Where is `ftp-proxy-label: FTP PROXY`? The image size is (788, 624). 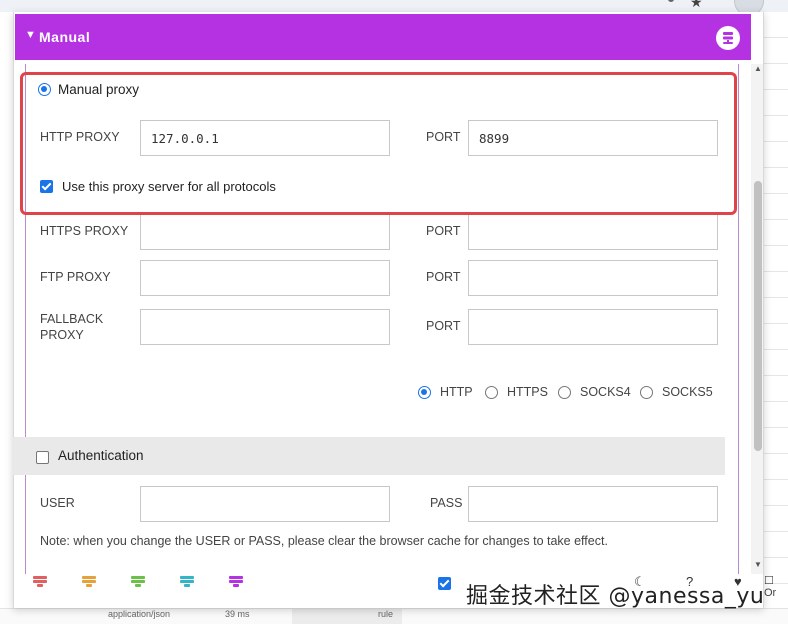 ftp-proxy-label: FTP PROXY is located at coordinates (75, 277).